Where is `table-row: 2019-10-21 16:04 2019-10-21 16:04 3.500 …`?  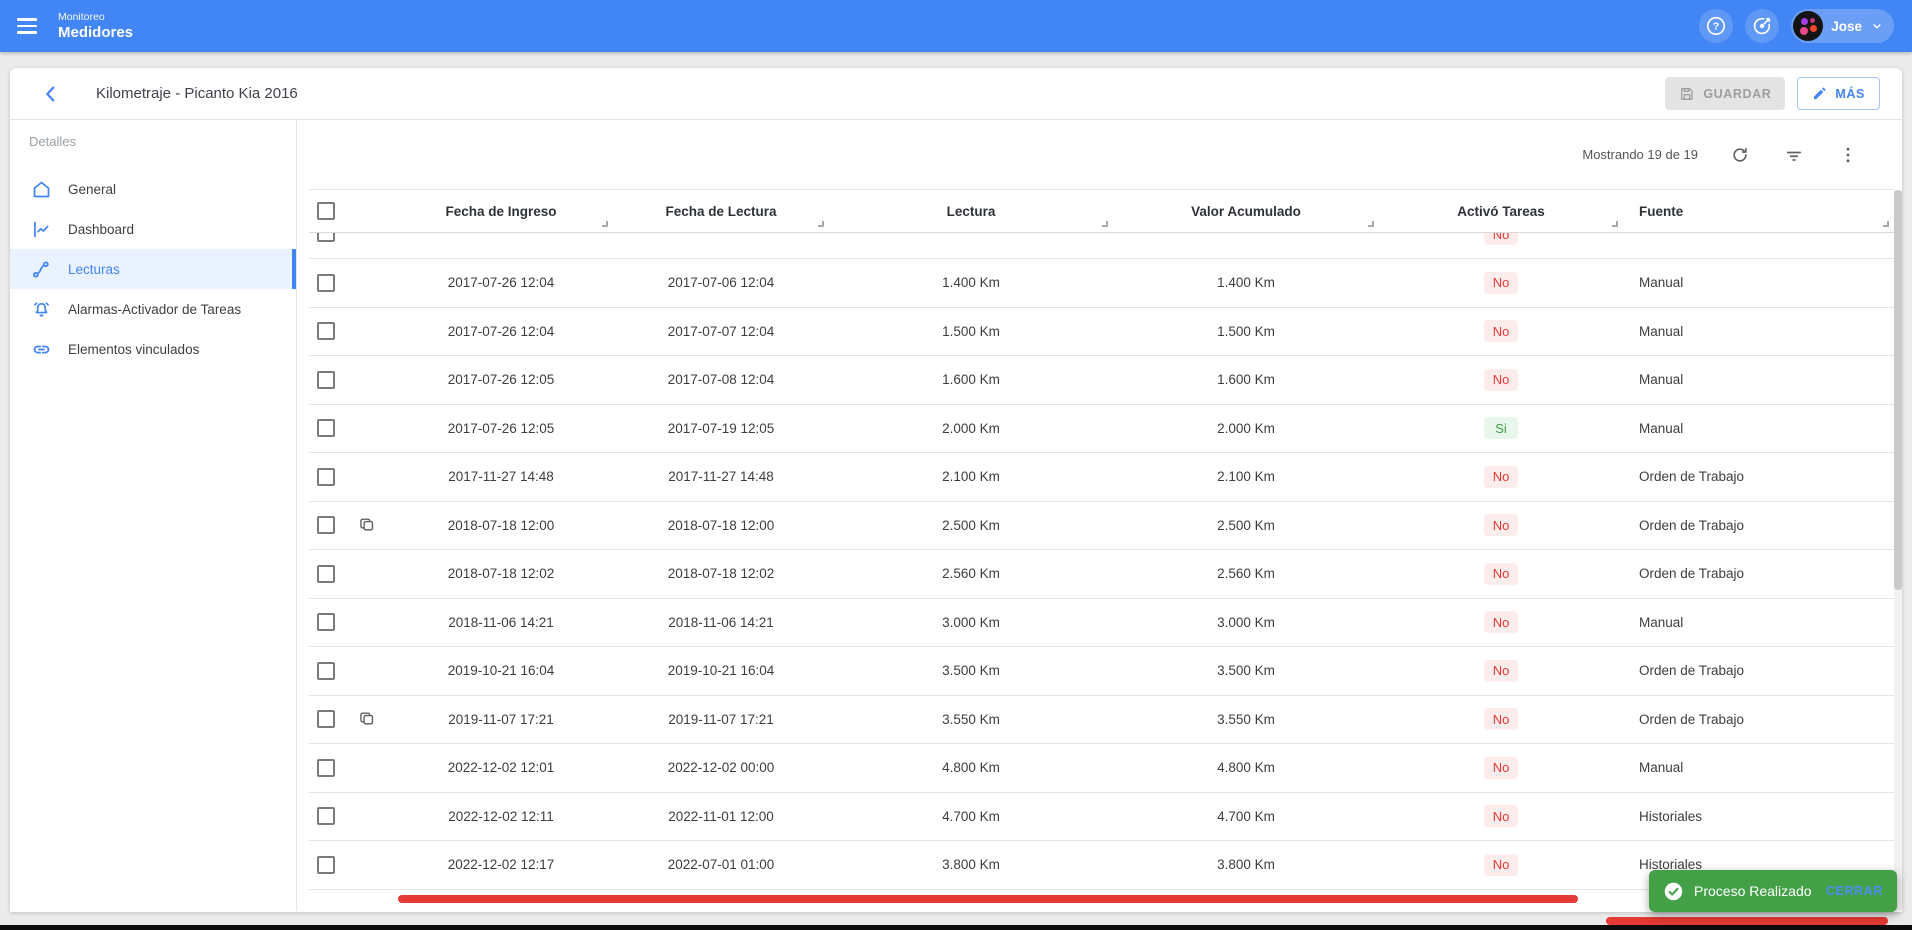
table-row: 2019-10-21 16:04 2019-10-21 16:04 3.500 … is located at coordinates (1101, 671).